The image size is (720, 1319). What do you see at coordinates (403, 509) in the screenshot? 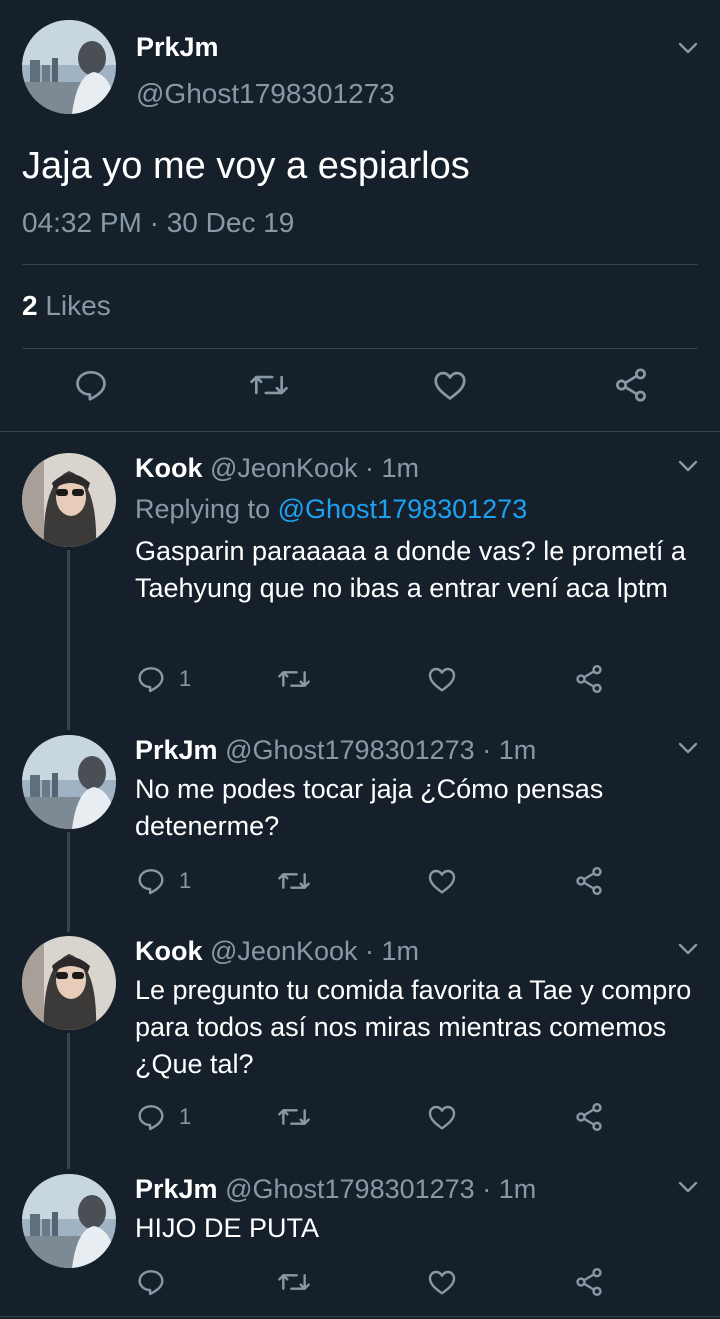
I see `replying-to-handle: @Ghost1798301273` at bounding box center [403, 509].